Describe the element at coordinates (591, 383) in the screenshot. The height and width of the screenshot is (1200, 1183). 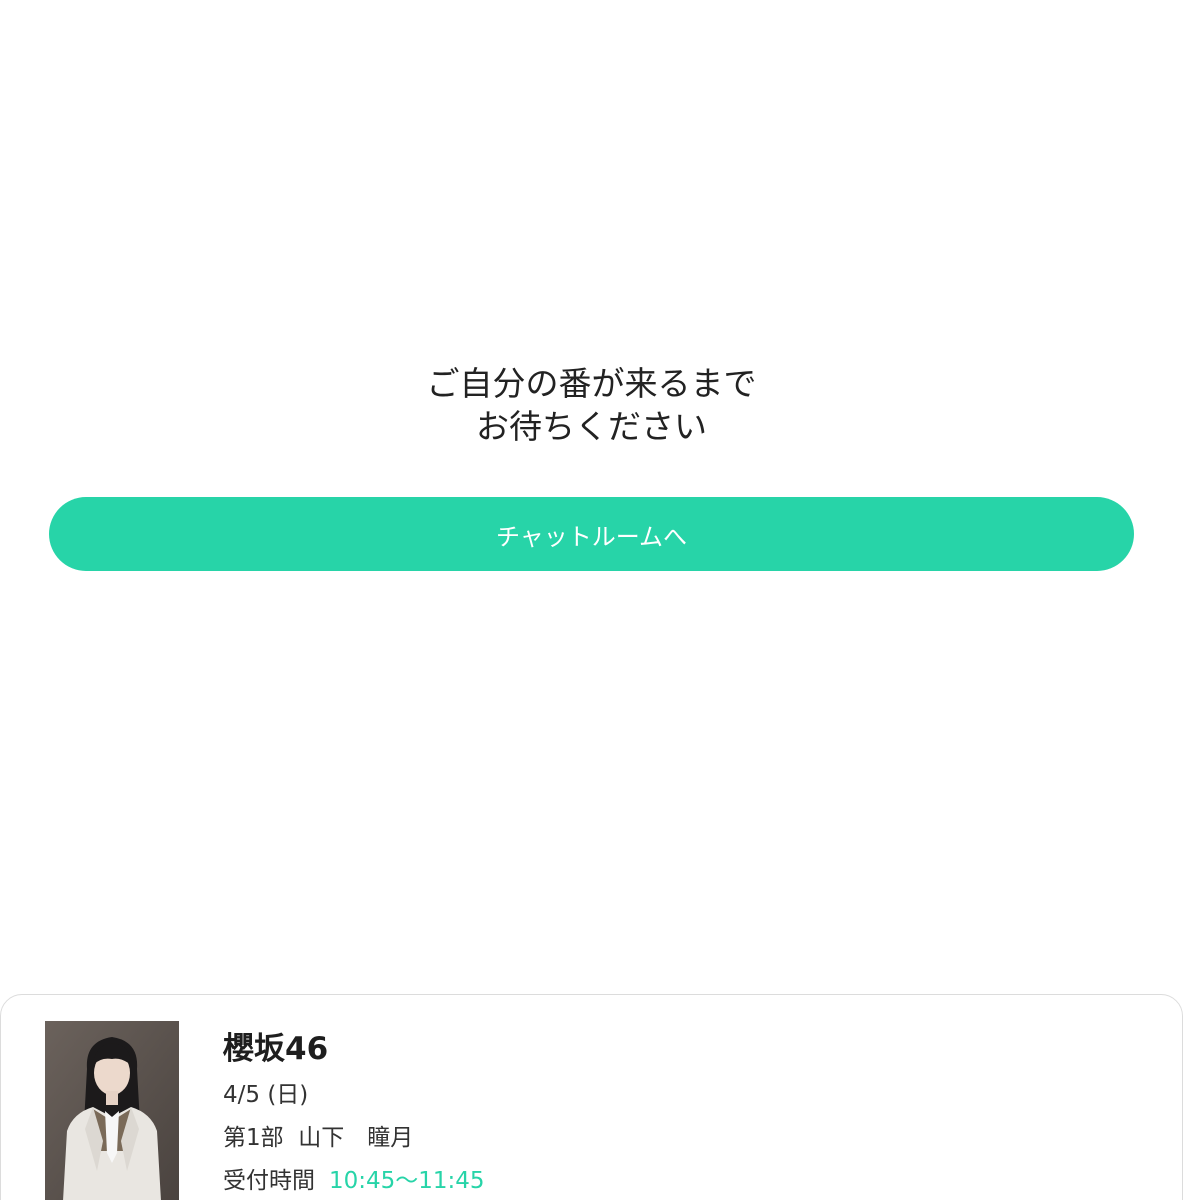
I see `waiting-message-line1: ご自分の番が来るまで` at that location.